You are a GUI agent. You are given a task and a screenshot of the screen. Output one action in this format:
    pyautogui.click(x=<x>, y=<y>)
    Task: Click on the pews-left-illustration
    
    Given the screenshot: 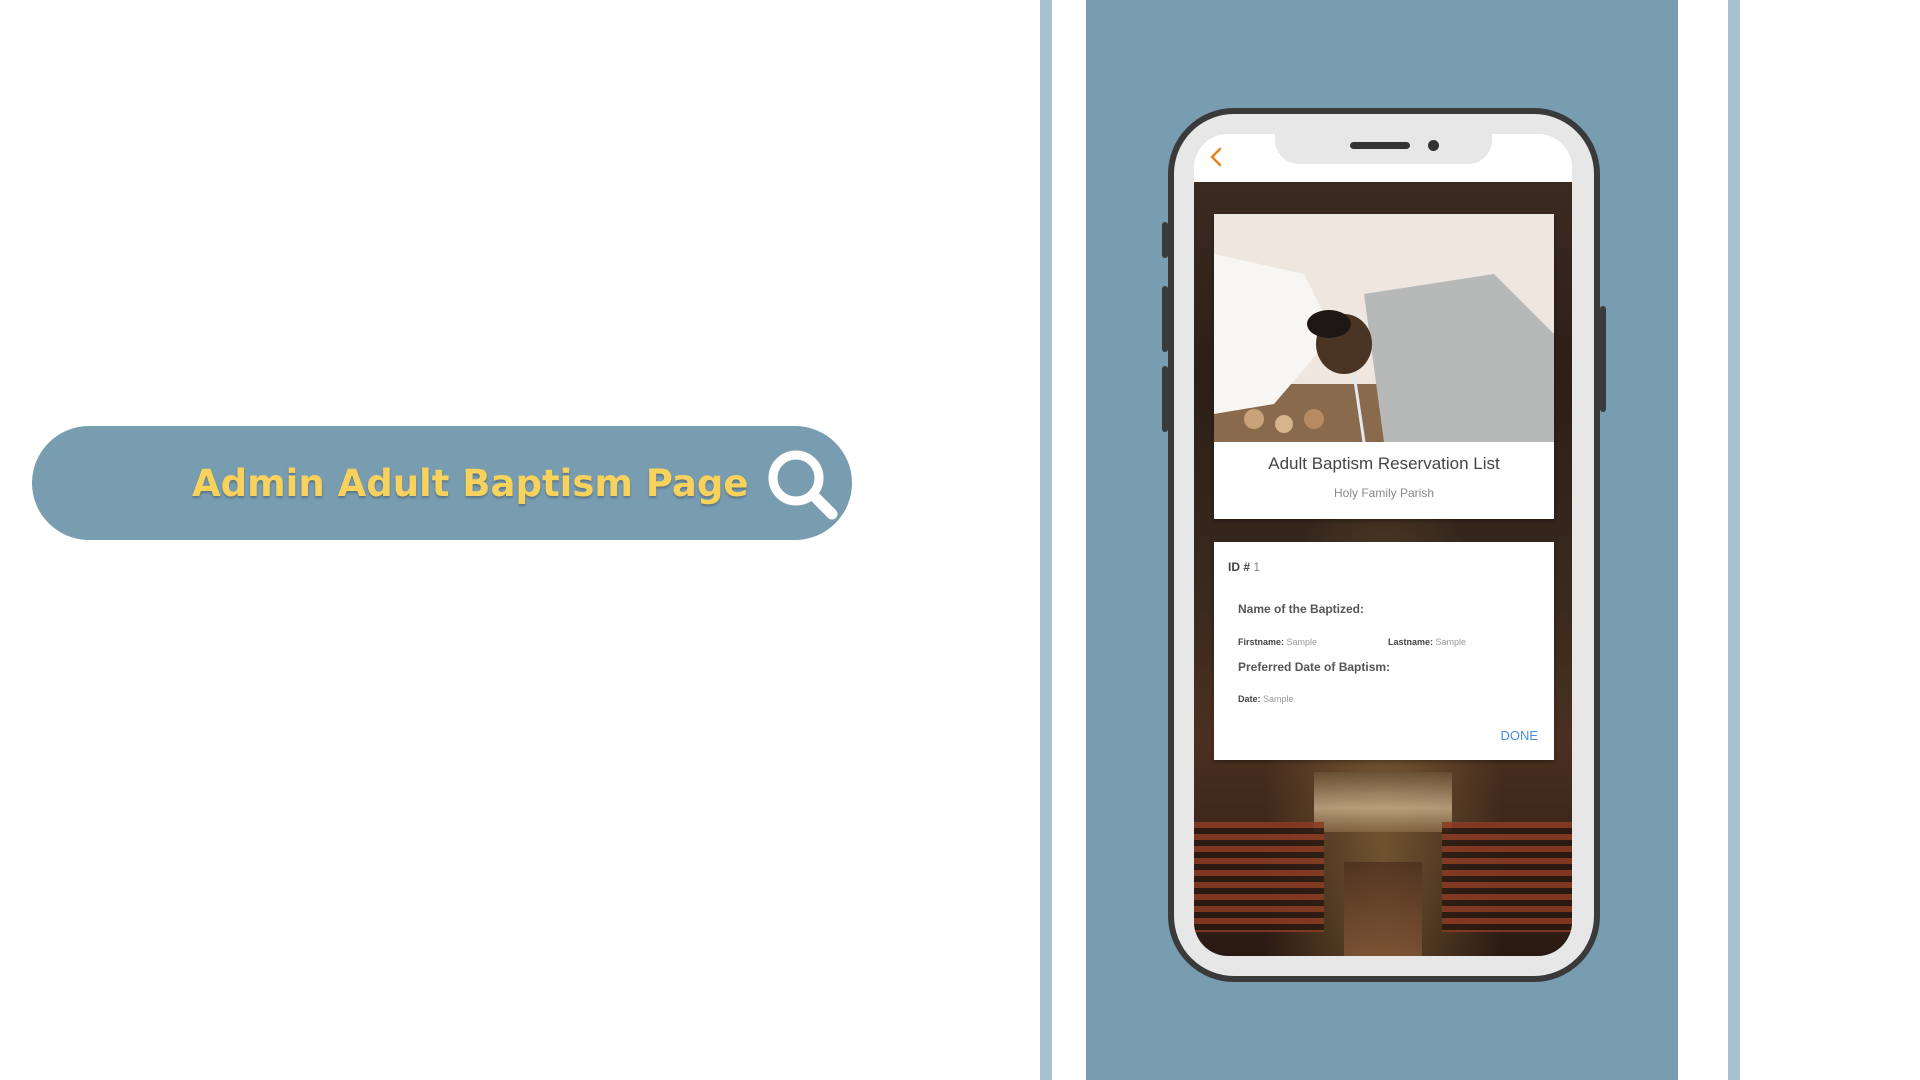 What is the action you would take?
    pyautogui.click(x=1259, y=877)
    